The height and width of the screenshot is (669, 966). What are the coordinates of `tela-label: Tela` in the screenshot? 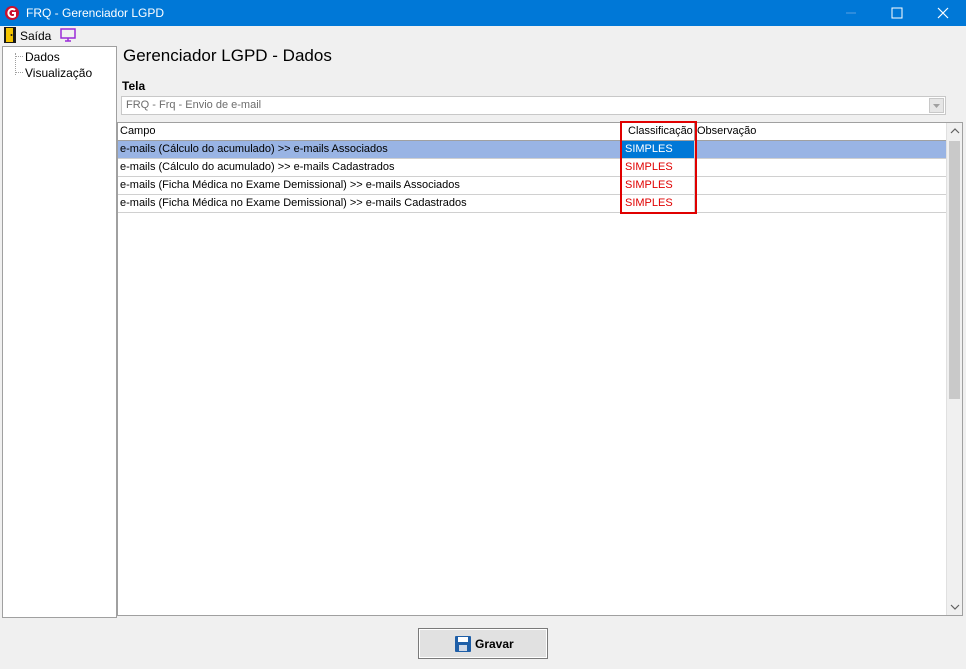 It's located at (134, 86).